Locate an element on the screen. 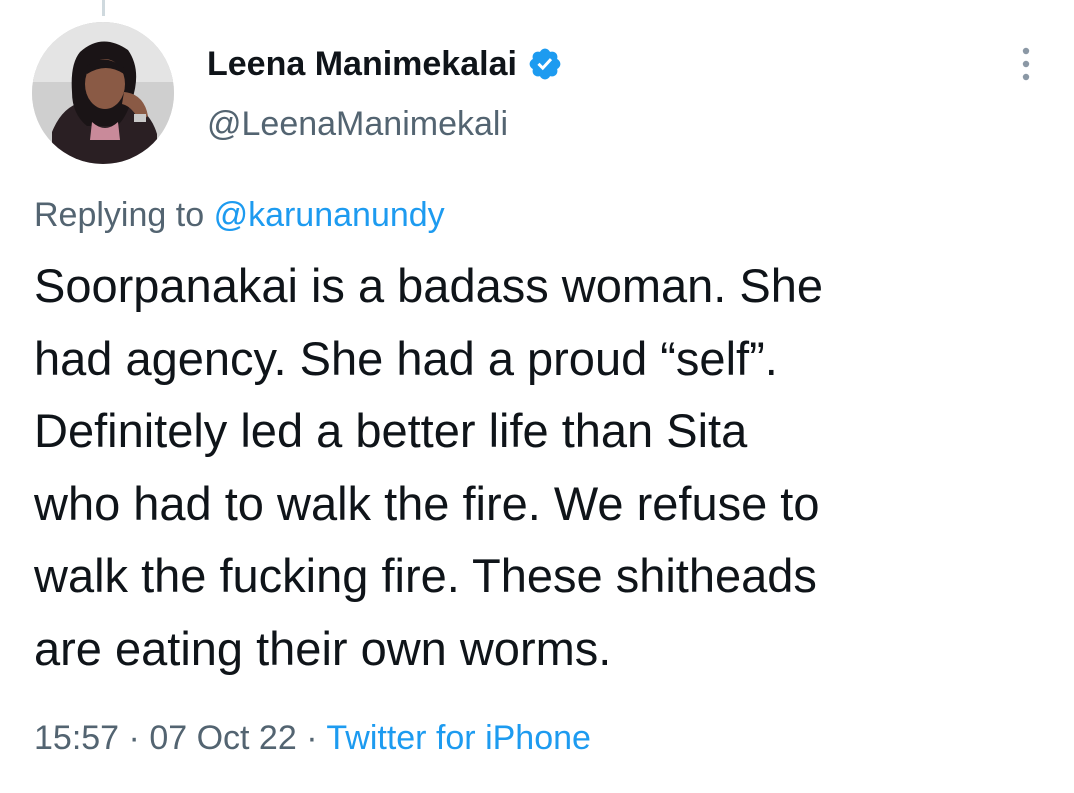 This screenshot has height=793, width=1074. replying-to-line: Replying to @karunanundy is located at coordinates (239, 215).